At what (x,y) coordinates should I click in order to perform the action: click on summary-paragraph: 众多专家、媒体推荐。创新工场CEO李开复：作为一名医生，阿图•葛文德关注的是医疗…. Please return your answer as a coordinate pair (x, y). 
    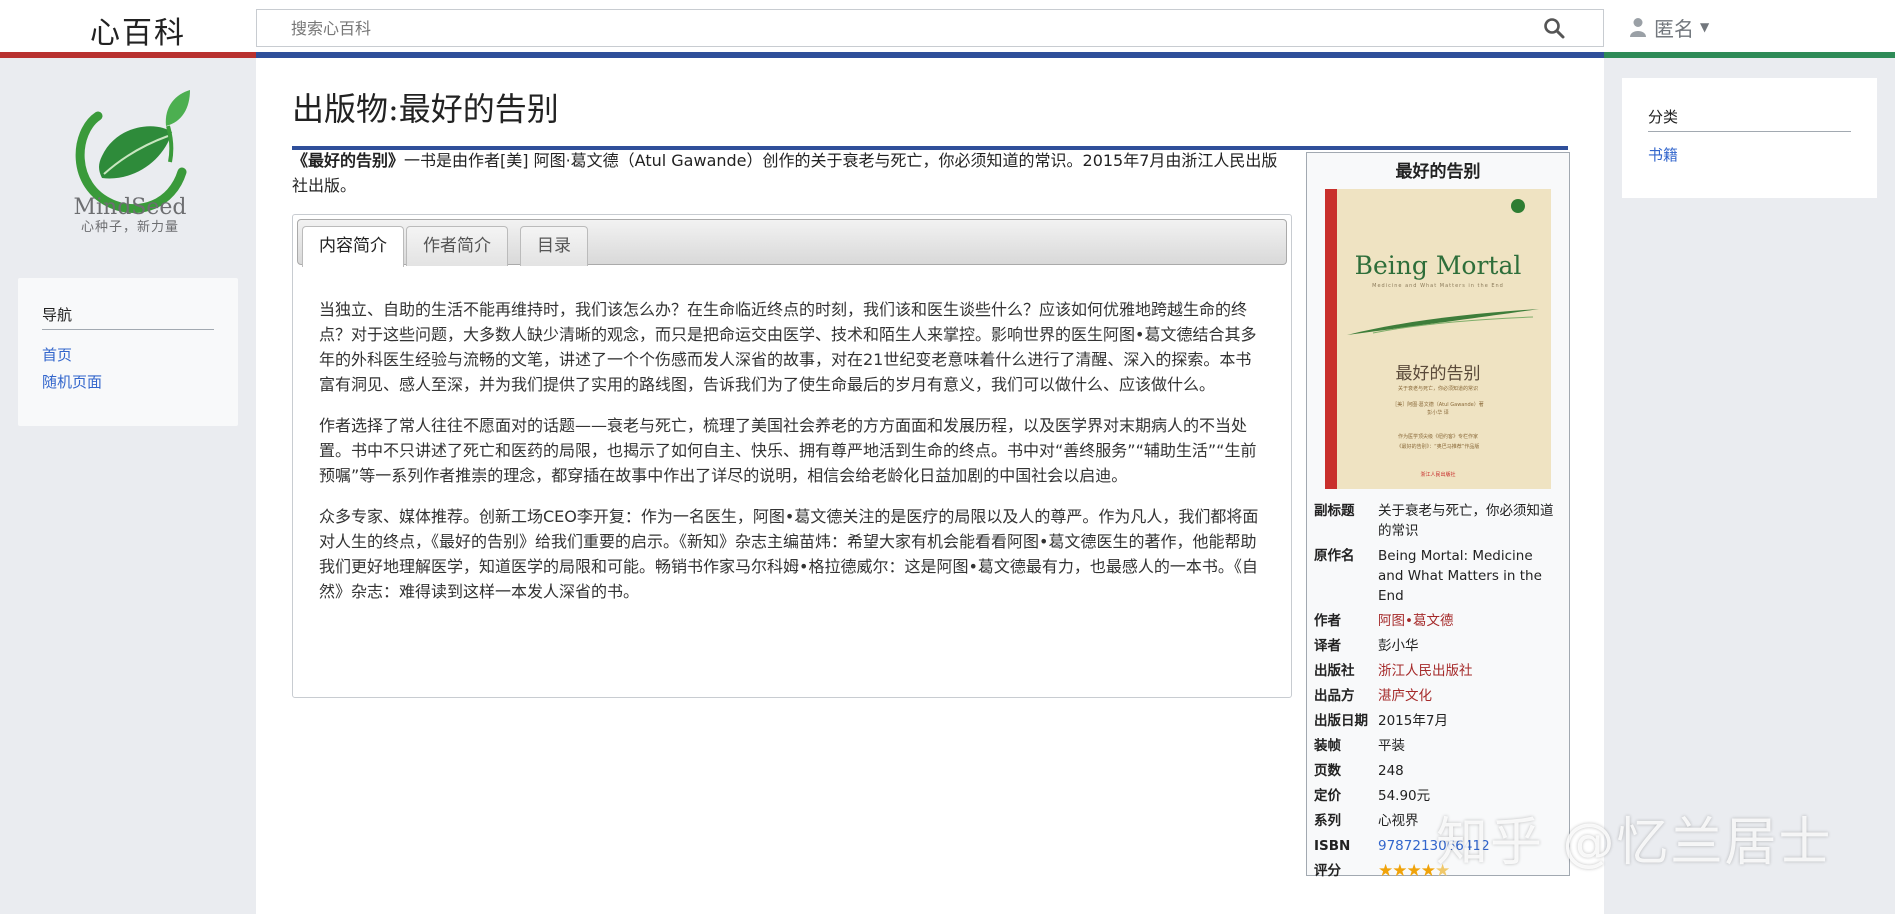
    Looking at the image, I should click on (789, 554).